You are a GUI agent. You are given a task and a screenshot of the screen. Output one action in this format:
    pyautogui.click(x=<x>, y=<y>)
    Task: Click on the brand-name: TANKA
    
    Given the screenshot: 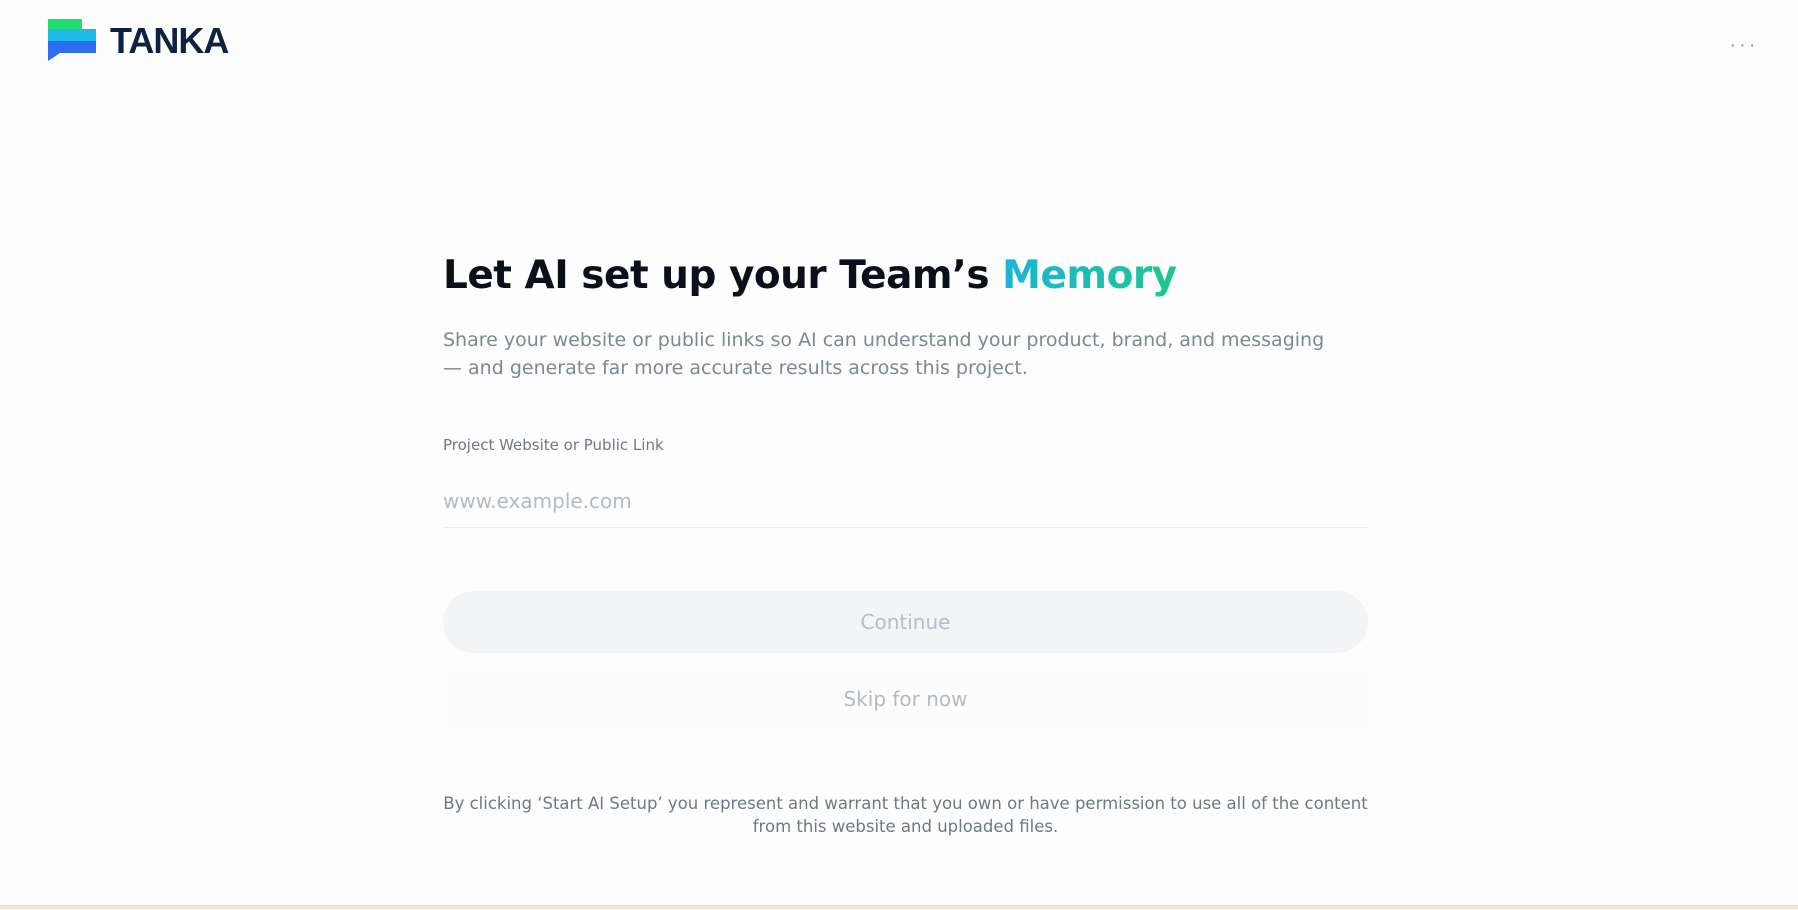 What is the action you would take?
    pyautogui.click(x=169, y=40)
    